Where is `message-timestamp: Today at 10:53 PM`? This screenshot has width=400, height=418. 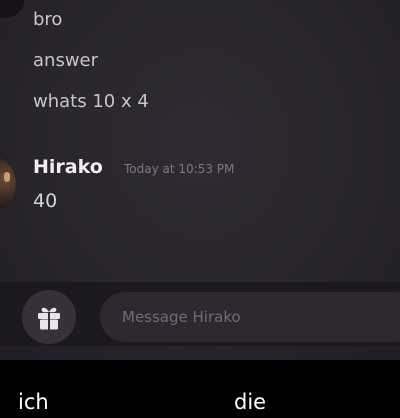
message-timestamp: Today at 10:53 PM is located at coordinates (179, 169).